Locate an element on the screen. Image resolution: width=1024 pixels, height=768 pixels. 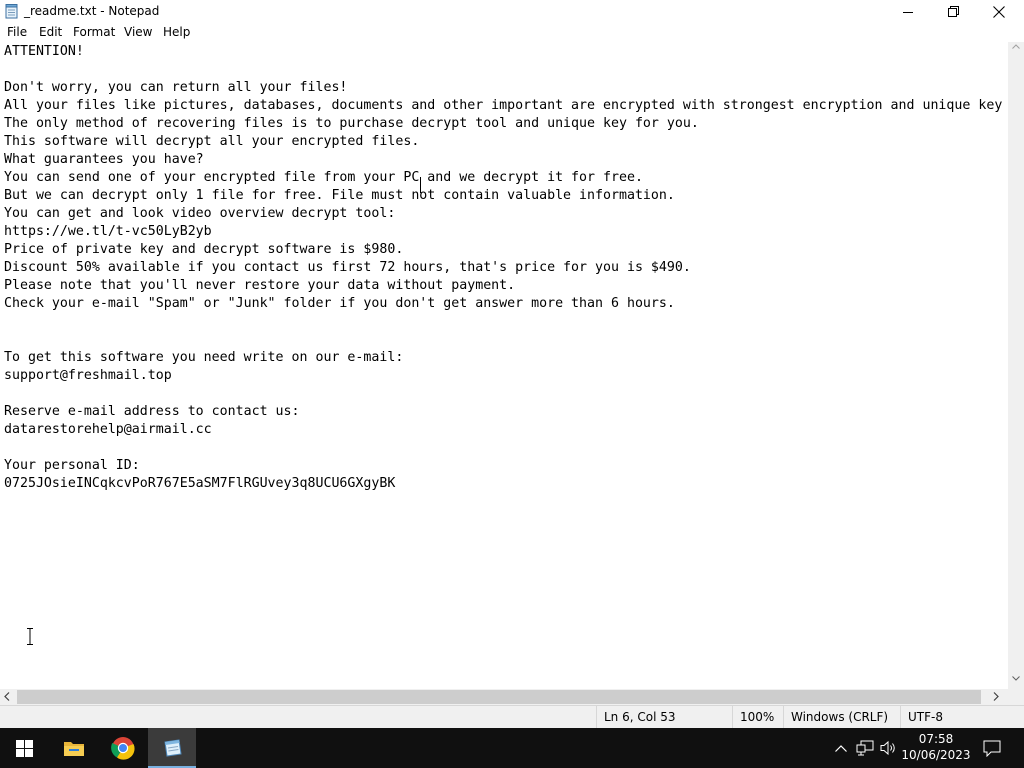
status-zoom: 100% is located at coordinates (757, 717).